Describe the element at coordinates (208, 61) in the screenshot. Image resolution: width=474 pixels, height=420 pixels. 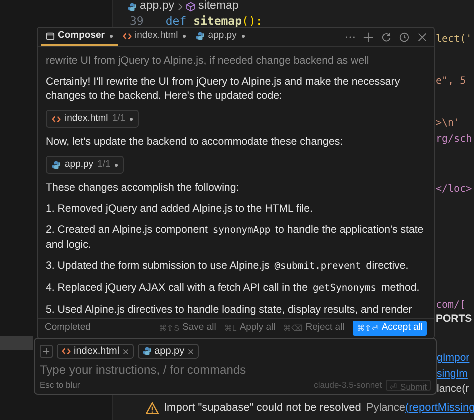
I see `user-prompt: rewrite UI from jQuery to Alpine.js, if needed change backend as well` at that location.